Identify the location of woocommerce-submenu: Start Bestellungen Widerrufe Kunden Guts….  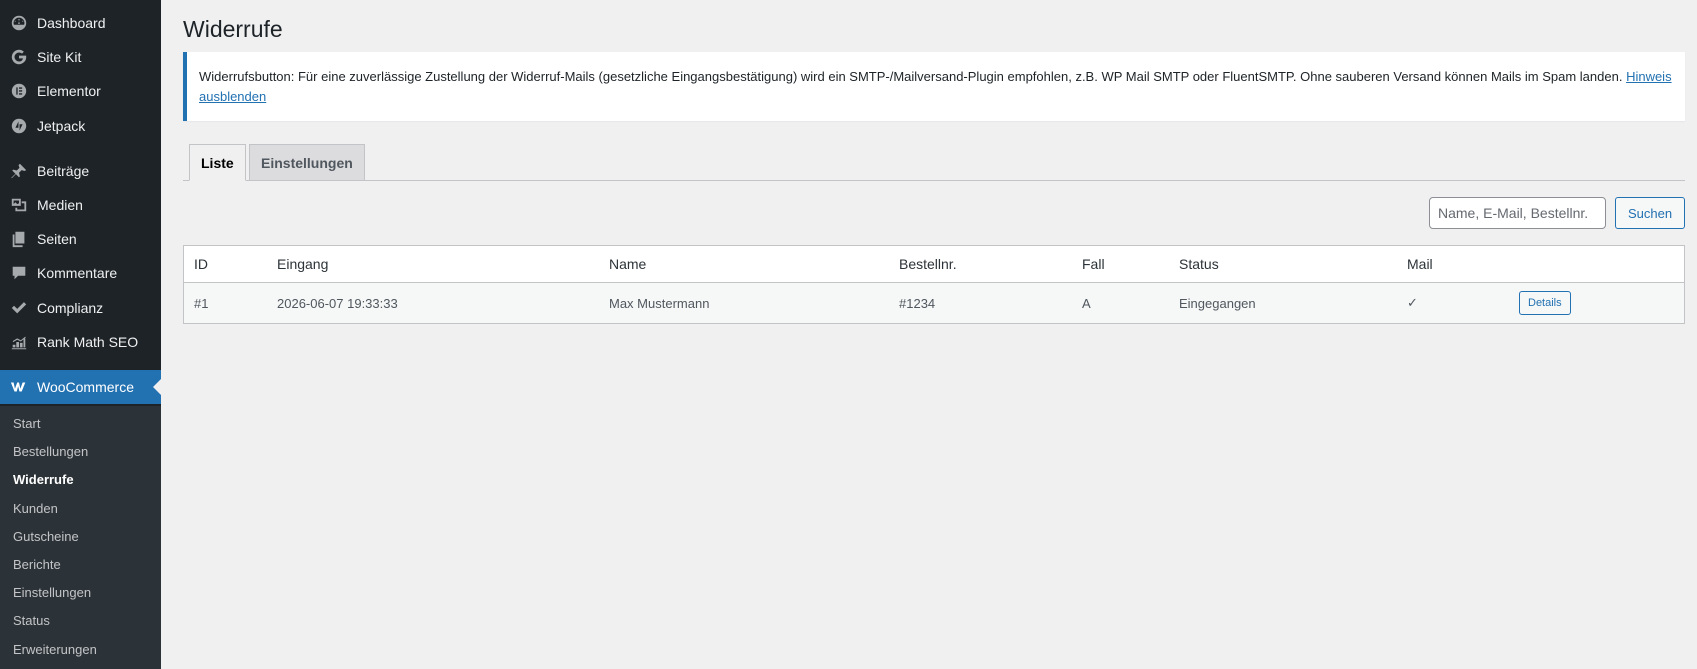
(80, 537).